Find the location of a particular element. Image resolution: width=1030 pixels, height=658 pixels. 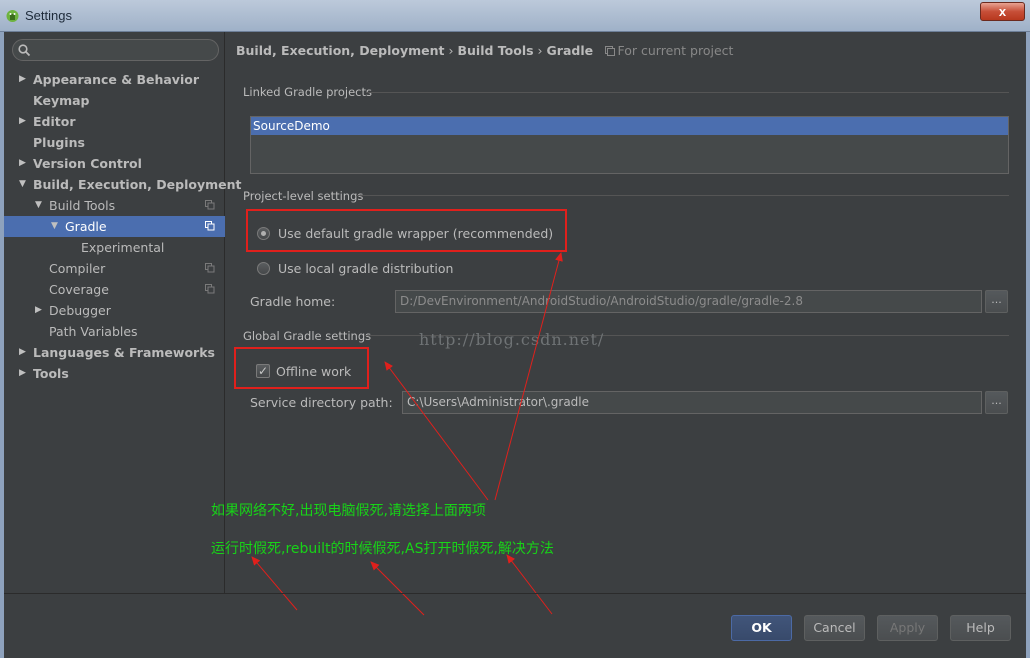

highlight-box-offline-work is located at coordinates (301, 368).